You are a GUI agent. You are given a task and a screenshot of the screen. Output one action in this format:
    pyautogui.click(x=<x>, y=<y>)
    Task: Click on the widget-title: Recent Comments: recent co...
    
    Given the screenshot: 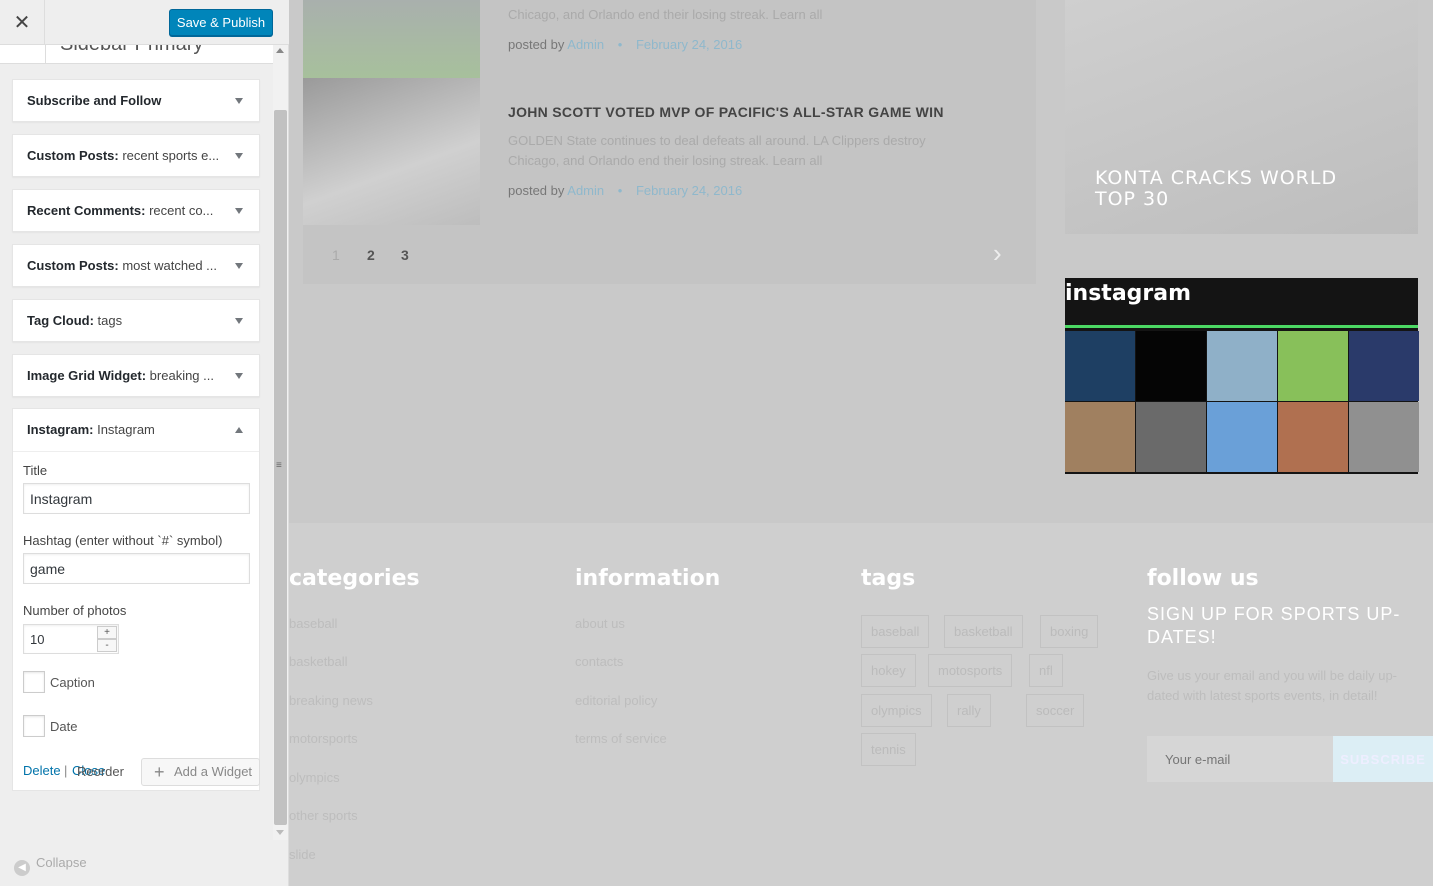 What is the action you would take?
    pyautogui.click(x=120, y=210)
    